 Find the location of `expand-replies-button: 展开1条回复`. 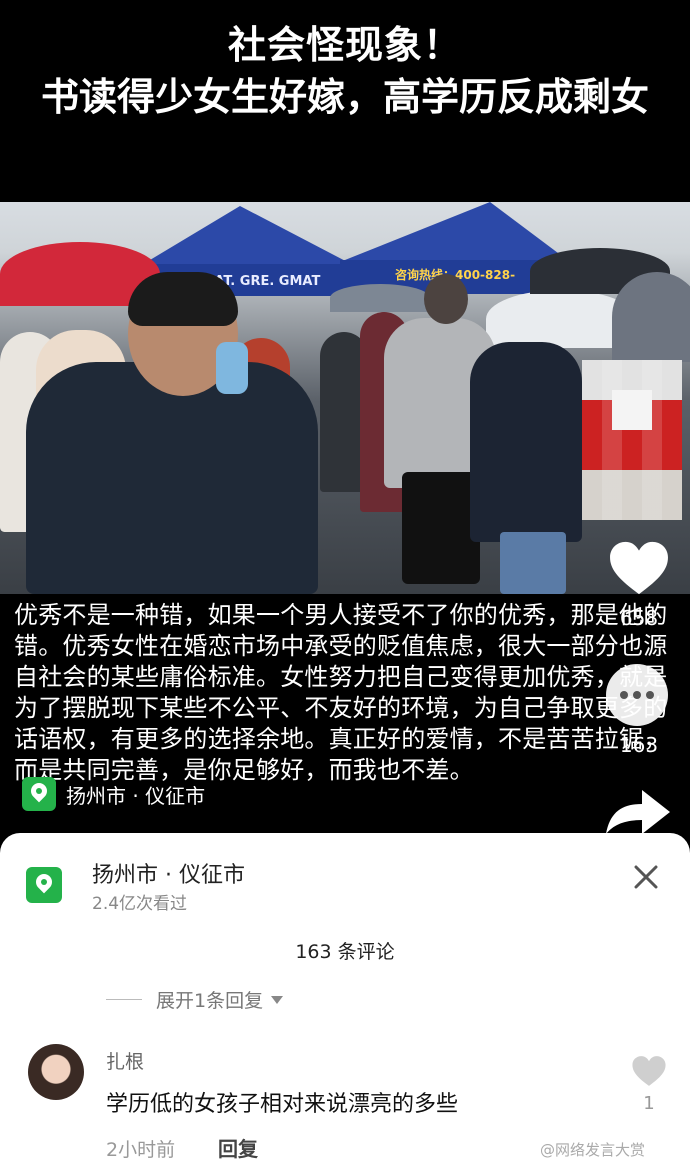

expand-replies-button: 展开1条回复 is located at coordinates (195, 999).